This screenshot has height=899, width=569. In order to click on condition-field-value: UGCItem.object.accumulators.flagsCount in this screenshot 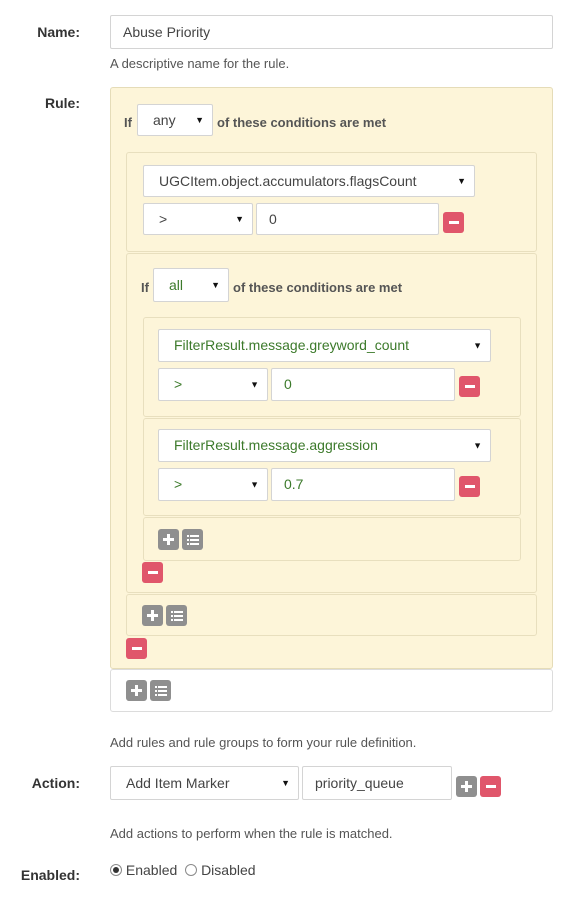, I will do `click(288, 181)`.